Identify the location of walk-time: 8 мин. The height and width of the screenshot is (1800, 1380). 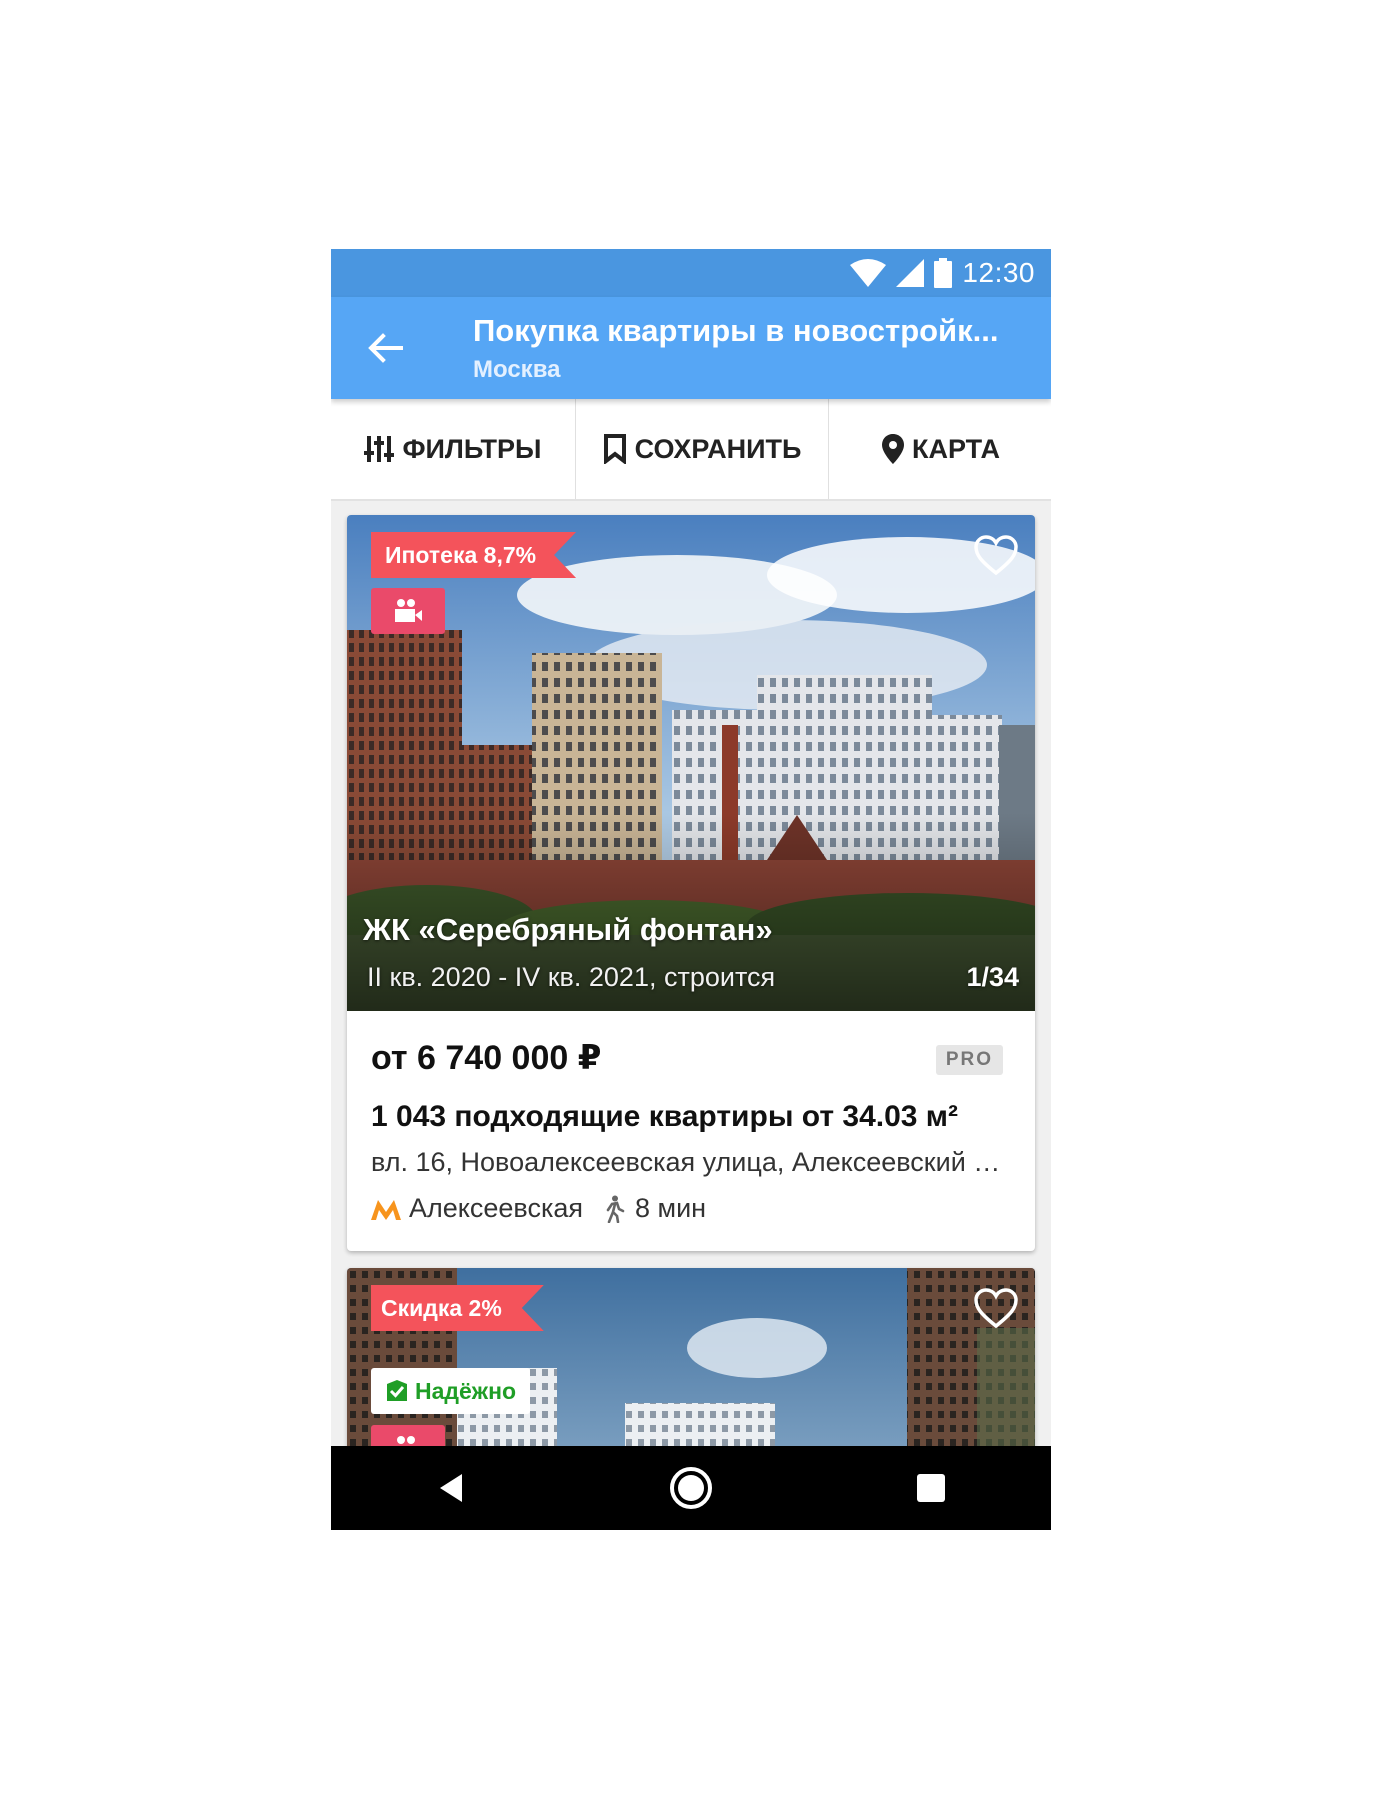
(671, 1208).